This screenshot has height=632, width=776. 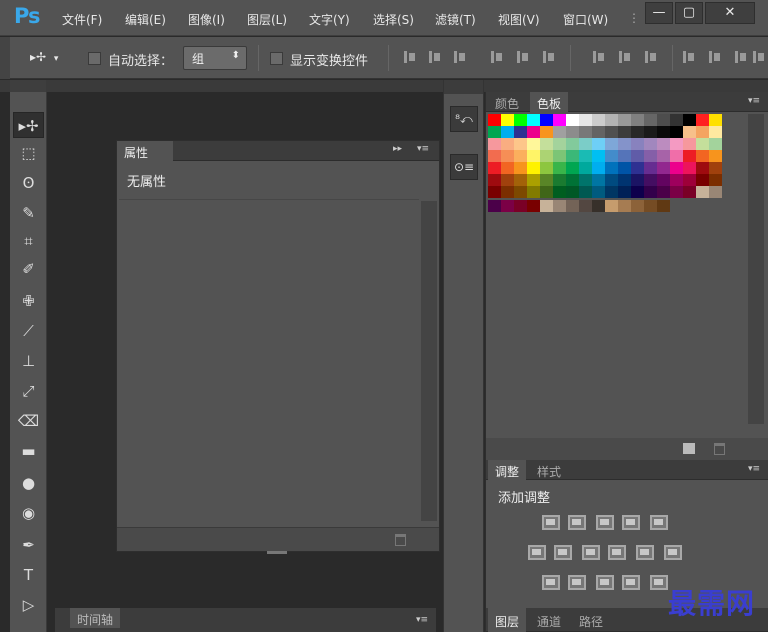 What do you see at coordinates (28, 125) in the screenshot?
I see `move-tool: ▸✢` at bounding box center [28, 125].